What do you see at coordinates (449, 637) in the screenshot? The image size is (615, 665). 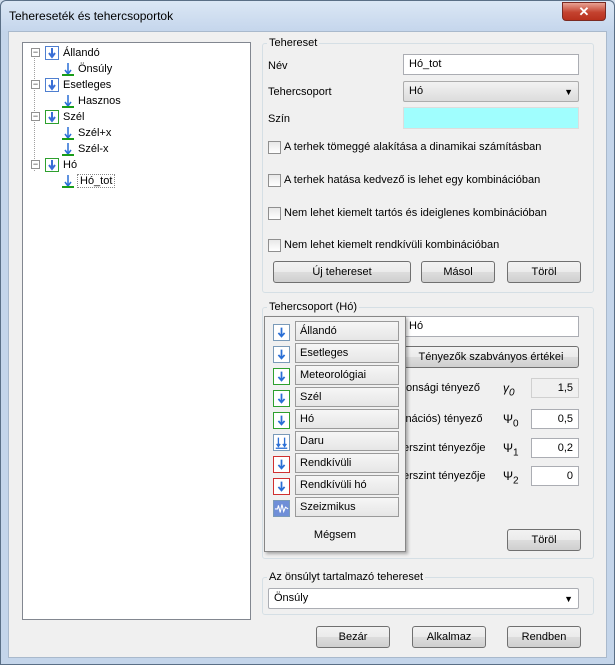 I see `apply-button: Alkalmaz` at bounding box center [449, 637].